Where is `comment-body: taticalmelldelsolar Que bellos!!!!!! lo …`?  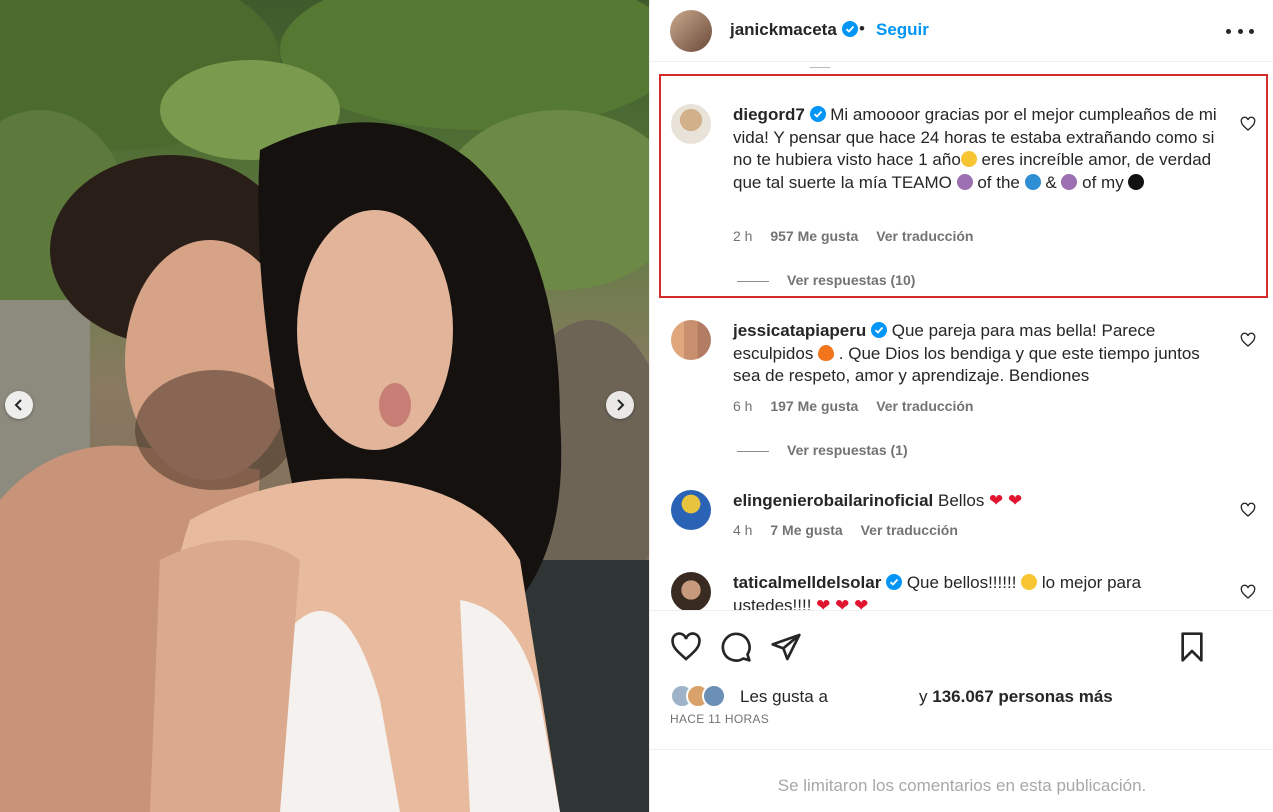 comment-body: taticalmelldelsolar Que bellos!!!!!! lo … is located at coordinates (978, 591).